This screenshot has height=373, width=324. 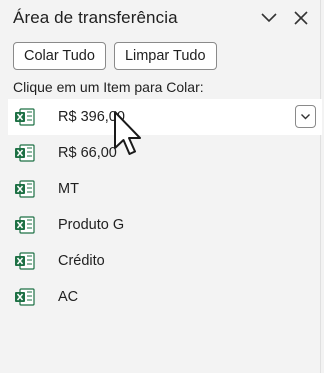 What do you see at coordinates (68, 189) in the screenshot?
I see `clipboard-item-label: MT` at bounding box center [68, 189].